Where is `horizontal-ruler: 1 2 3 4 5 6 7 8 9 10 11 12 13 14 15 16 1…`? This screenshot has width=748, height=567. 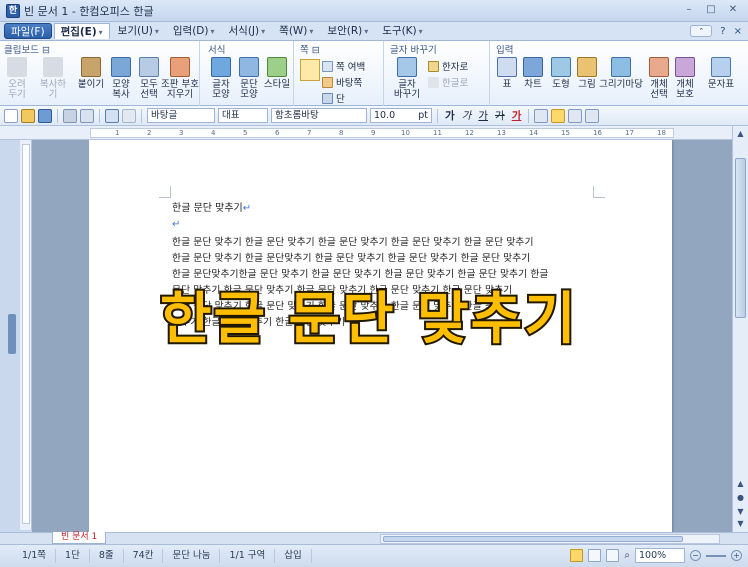
horizontal-ruler: 1 2 3 4 5 6 7 8 9 10 11 12 13 14 15 16 1… is located at coordinates (374, 133).